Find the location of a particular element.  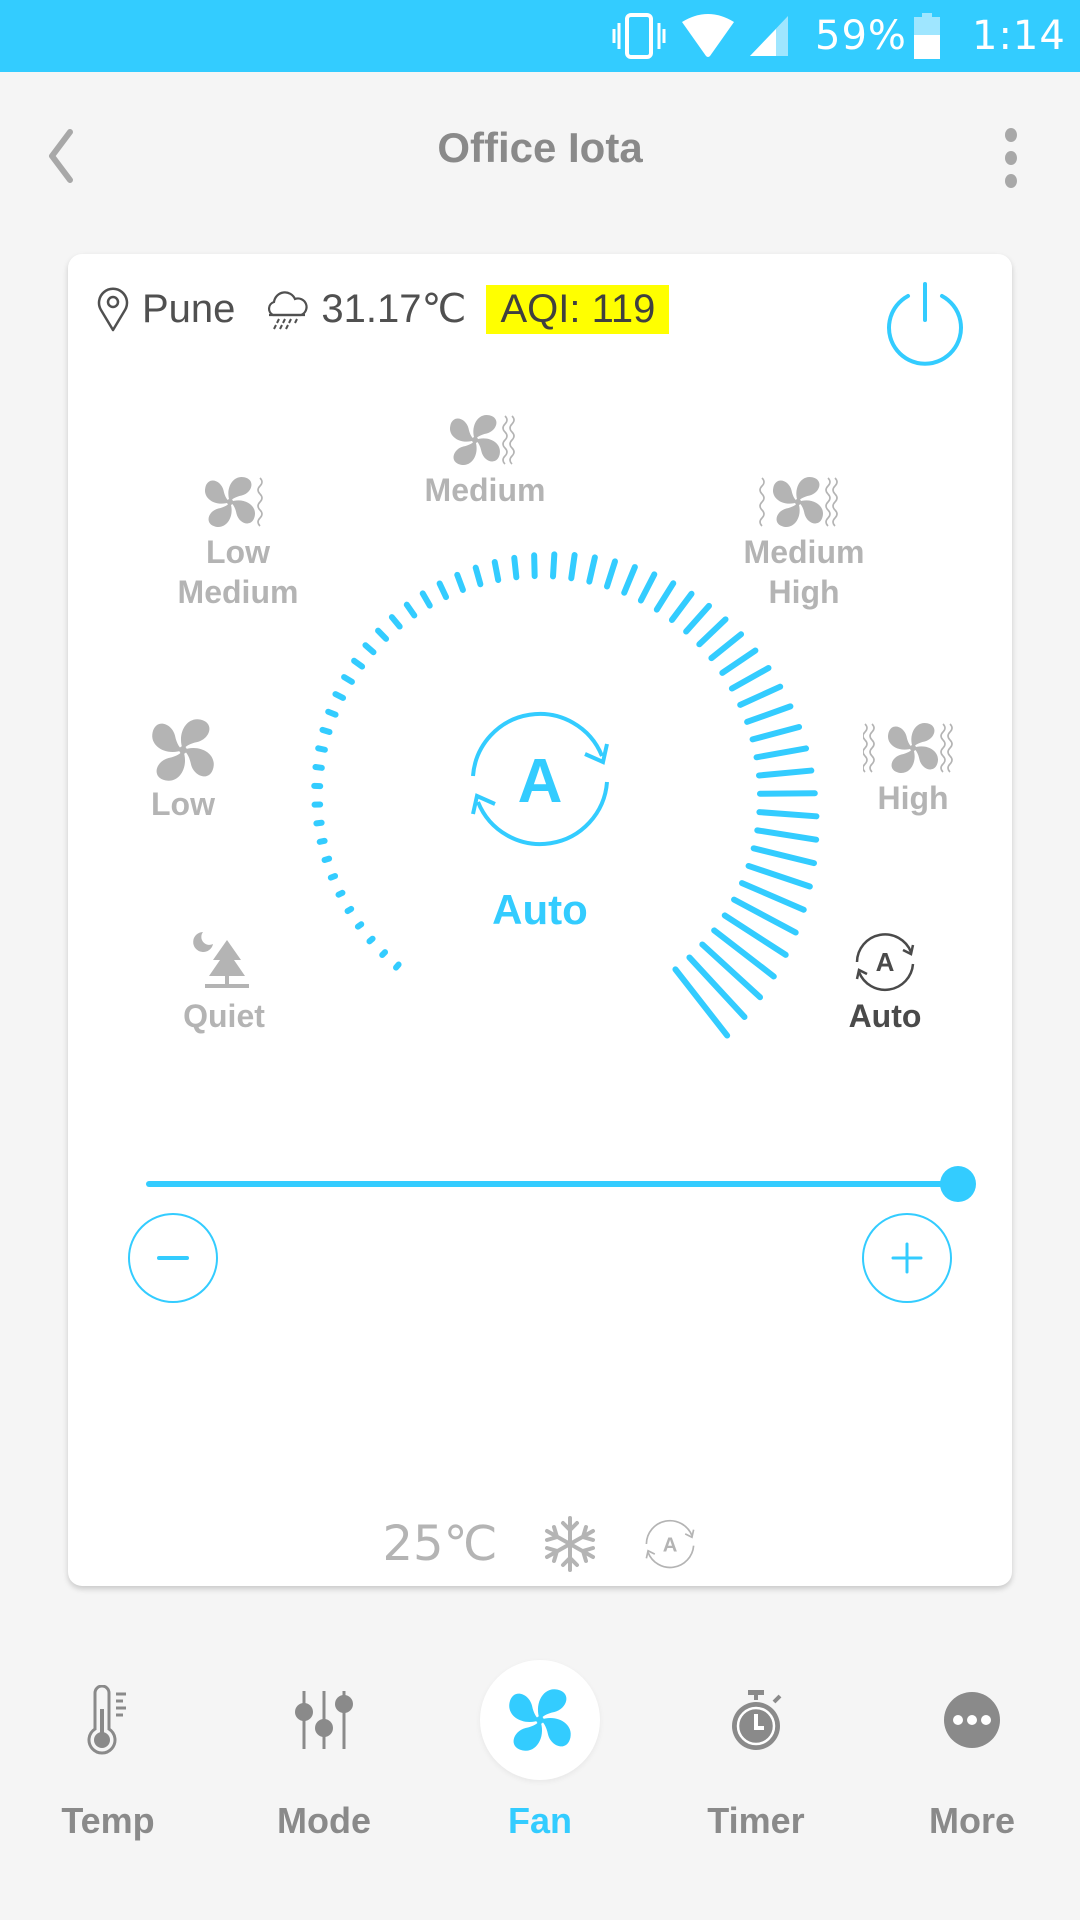

mode-label: Low is located at coordinates (183, 804).